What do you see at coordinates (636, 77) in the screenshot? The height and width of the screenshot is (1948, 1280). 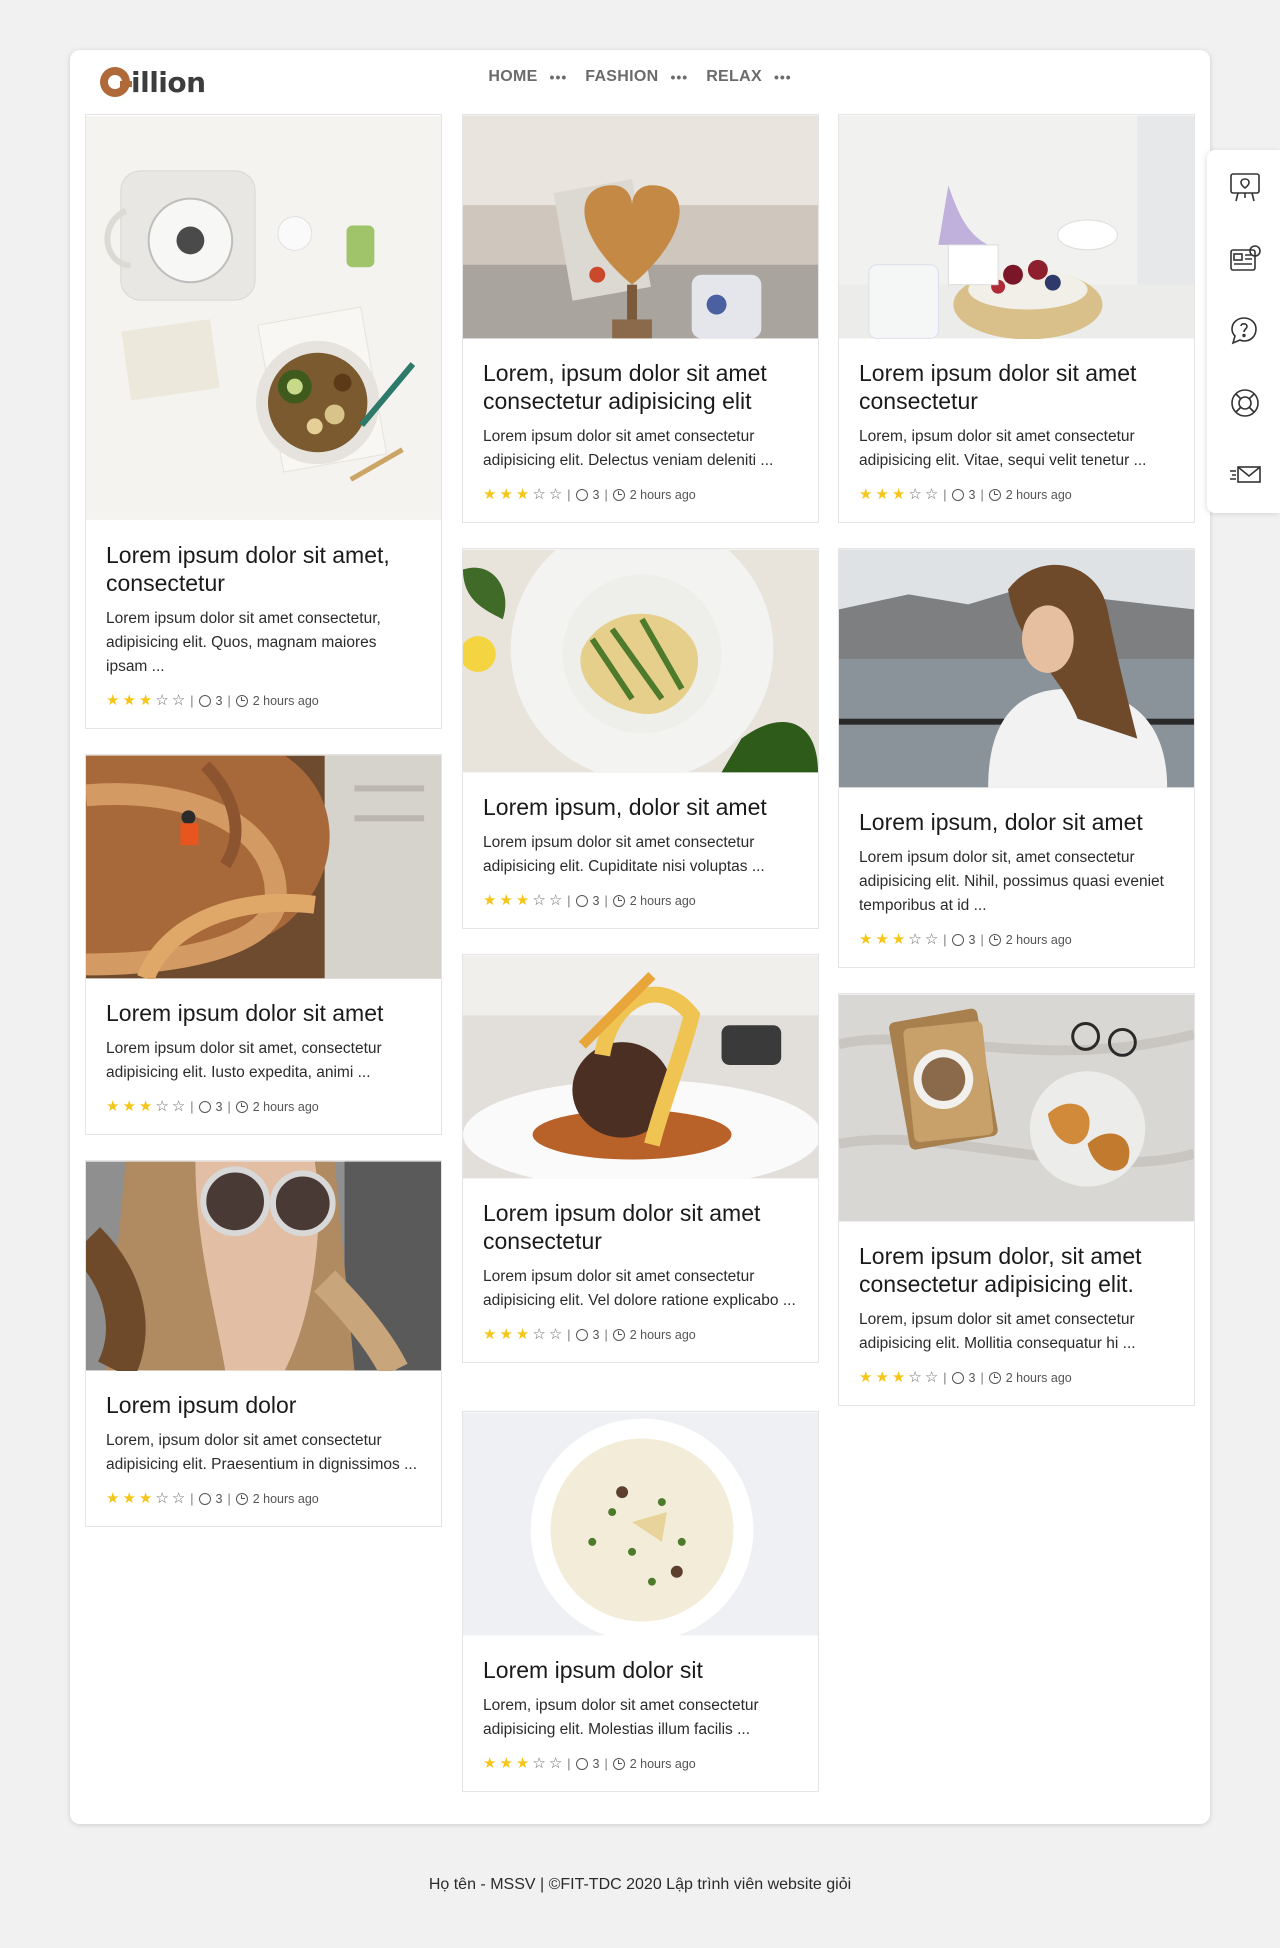 I see `nav-item-fashion: FASHION •••` at bounding box center [636, 77].